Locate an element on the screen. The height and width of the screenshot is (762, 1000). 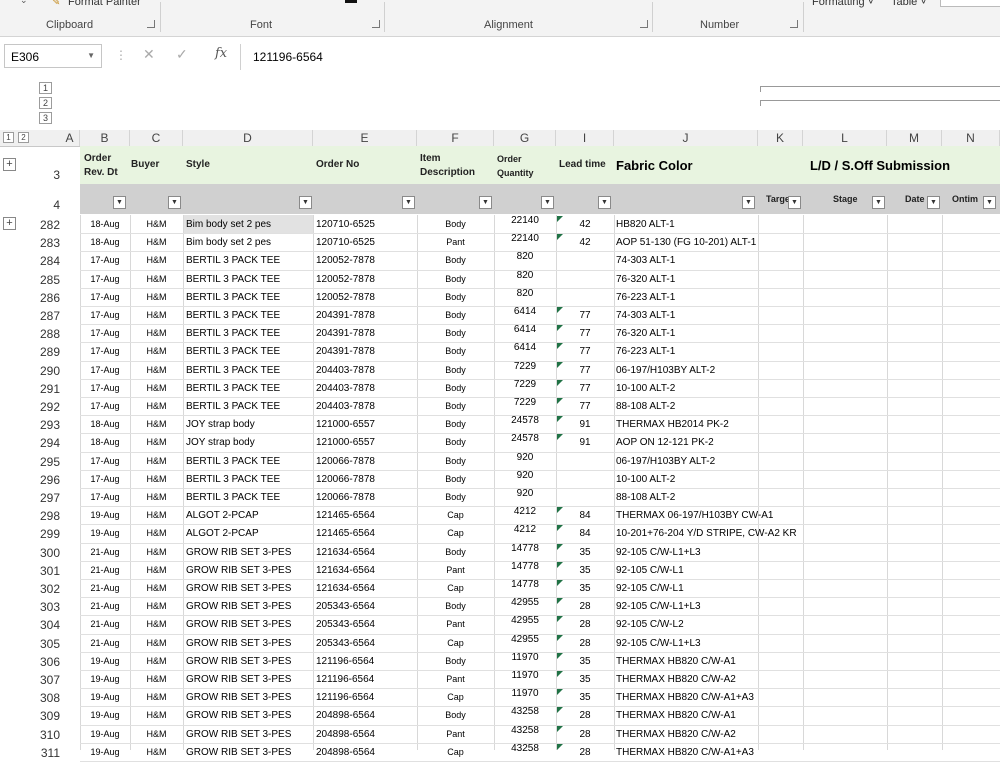
cell-fabric-color: 92-105 C/W-L1 is located at coordinates (687, 570).